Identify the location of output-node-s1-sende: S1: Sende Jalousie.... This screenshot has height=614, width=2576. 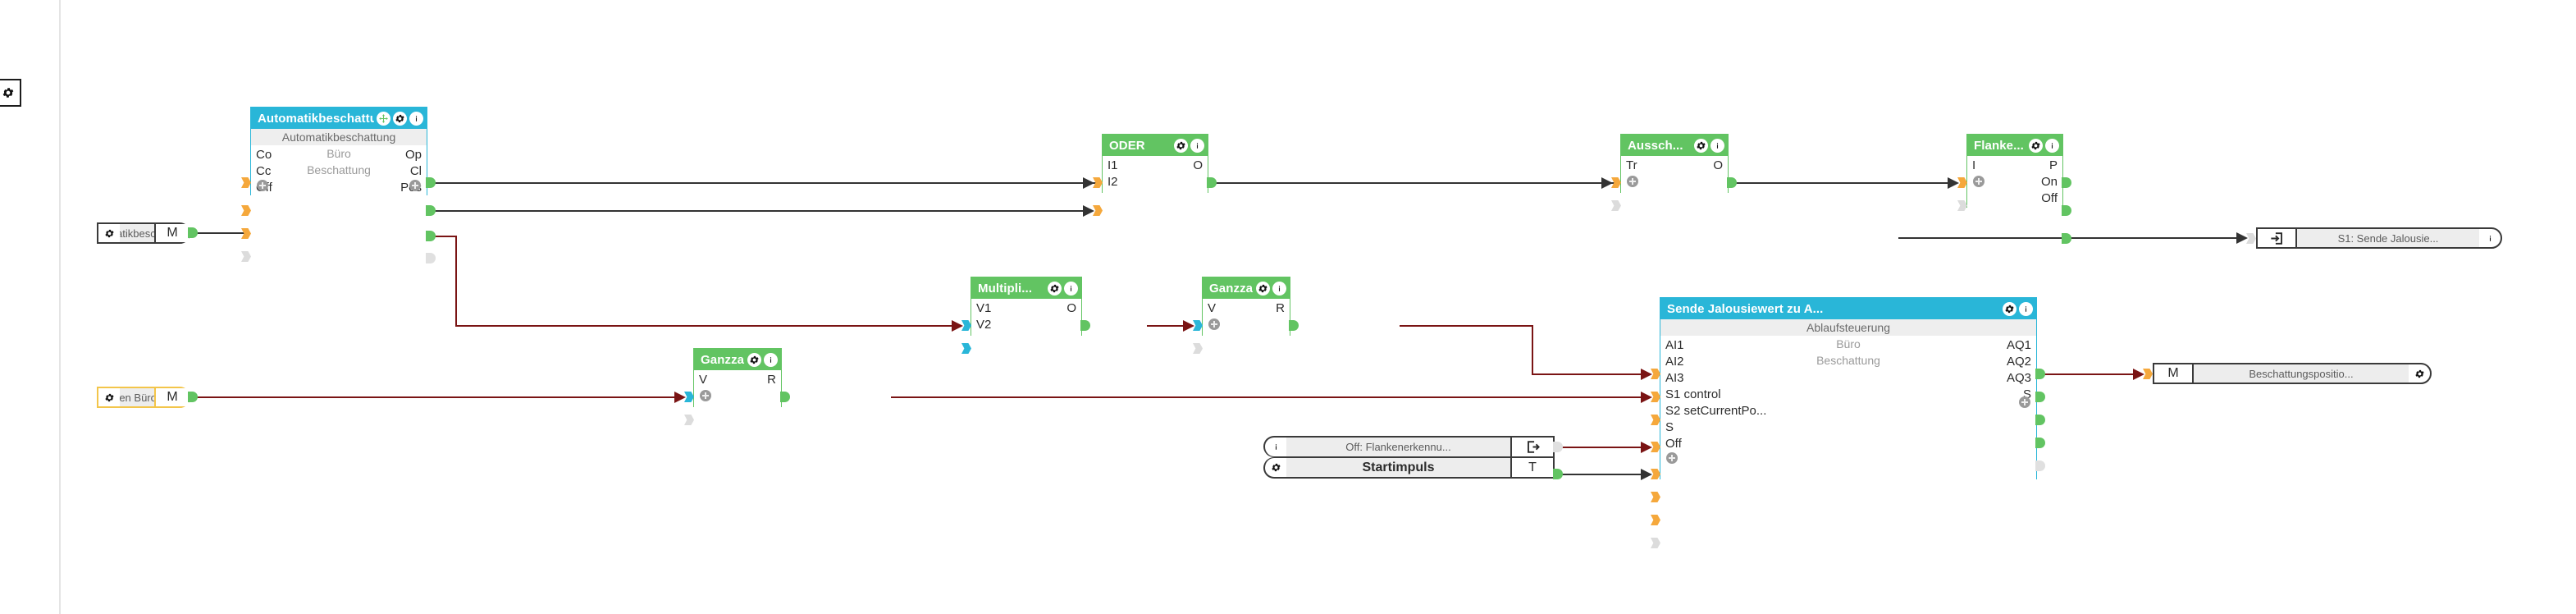
(2379, 238).